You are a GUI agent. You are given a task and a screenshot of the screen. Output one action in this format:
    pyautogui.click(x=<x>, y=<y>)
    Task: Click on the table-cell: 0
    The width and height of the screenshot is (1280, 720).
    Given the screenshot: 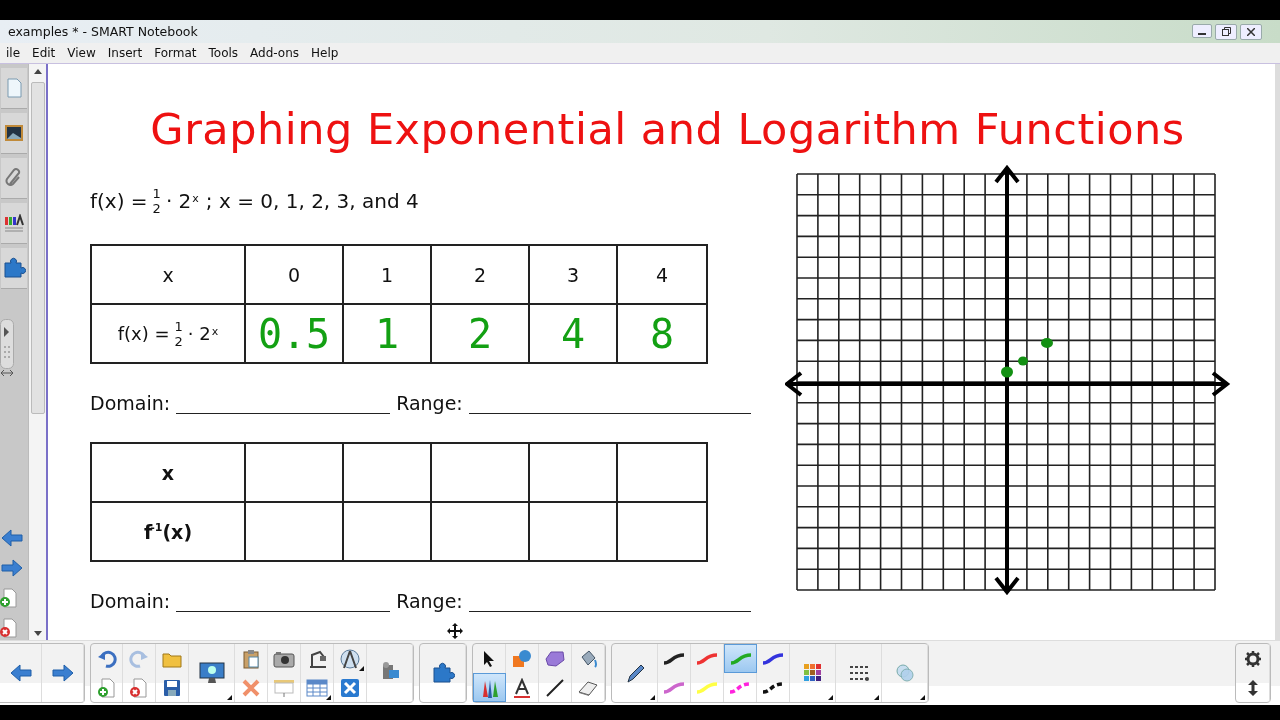 What is the action you would take?
    pyautogui.click(x=294, y=274)
    